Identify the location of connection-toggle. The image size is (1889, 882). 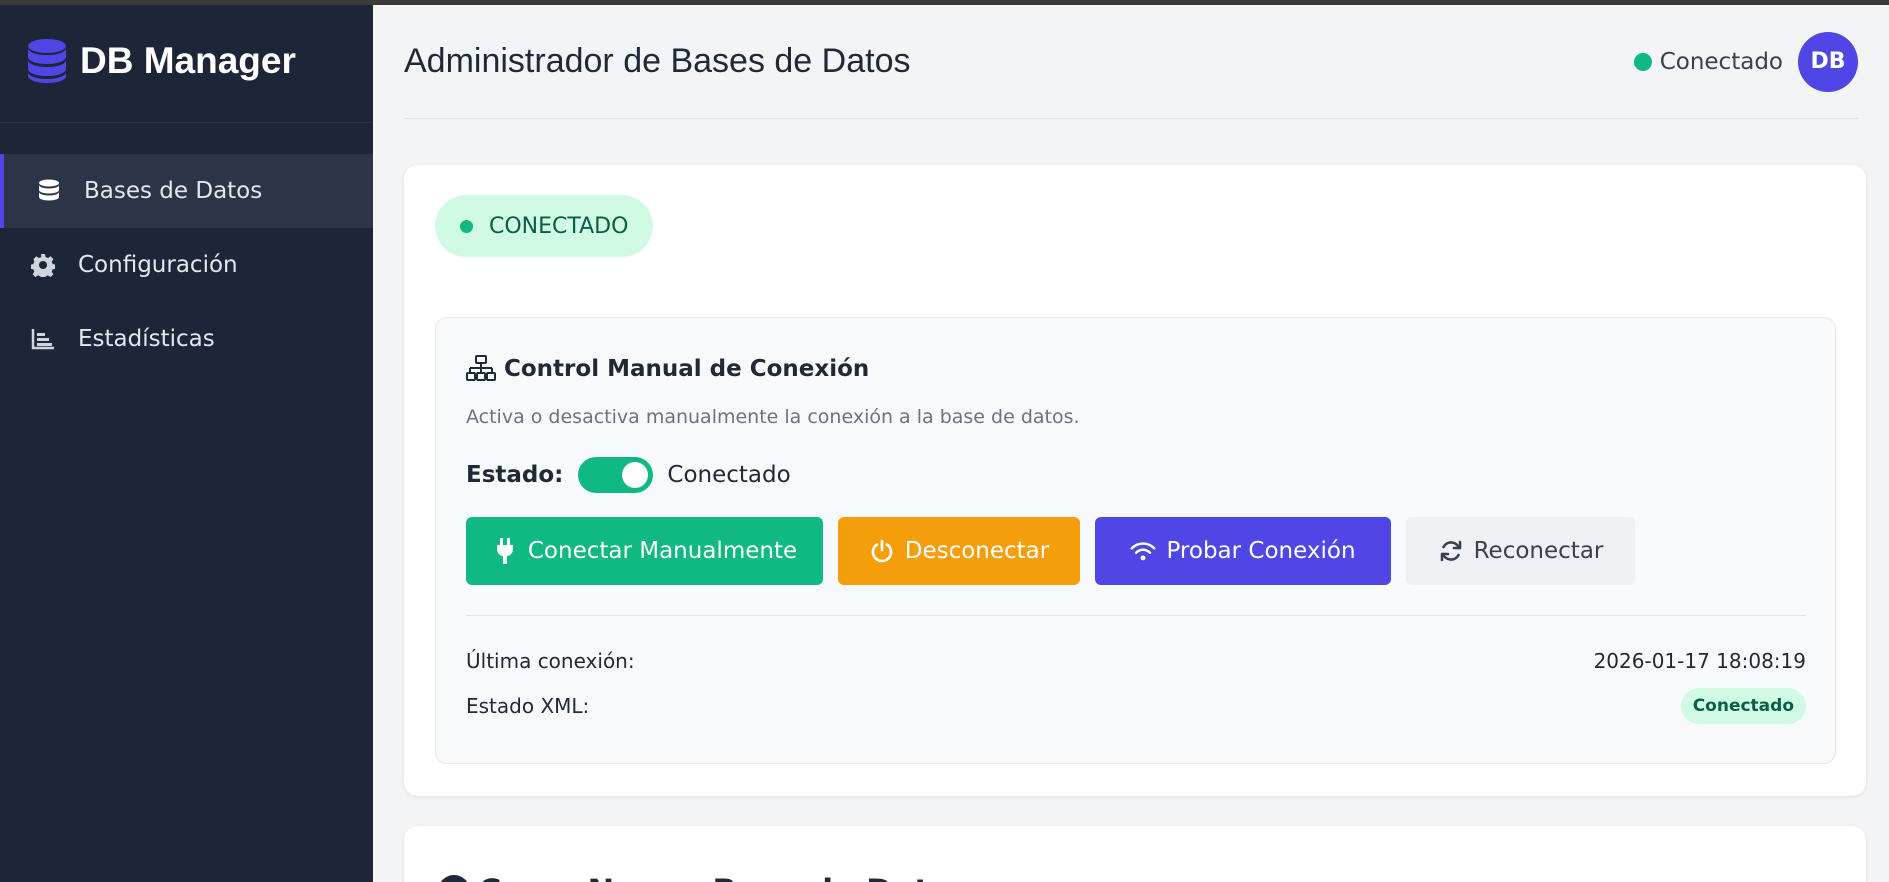
(616, 475).